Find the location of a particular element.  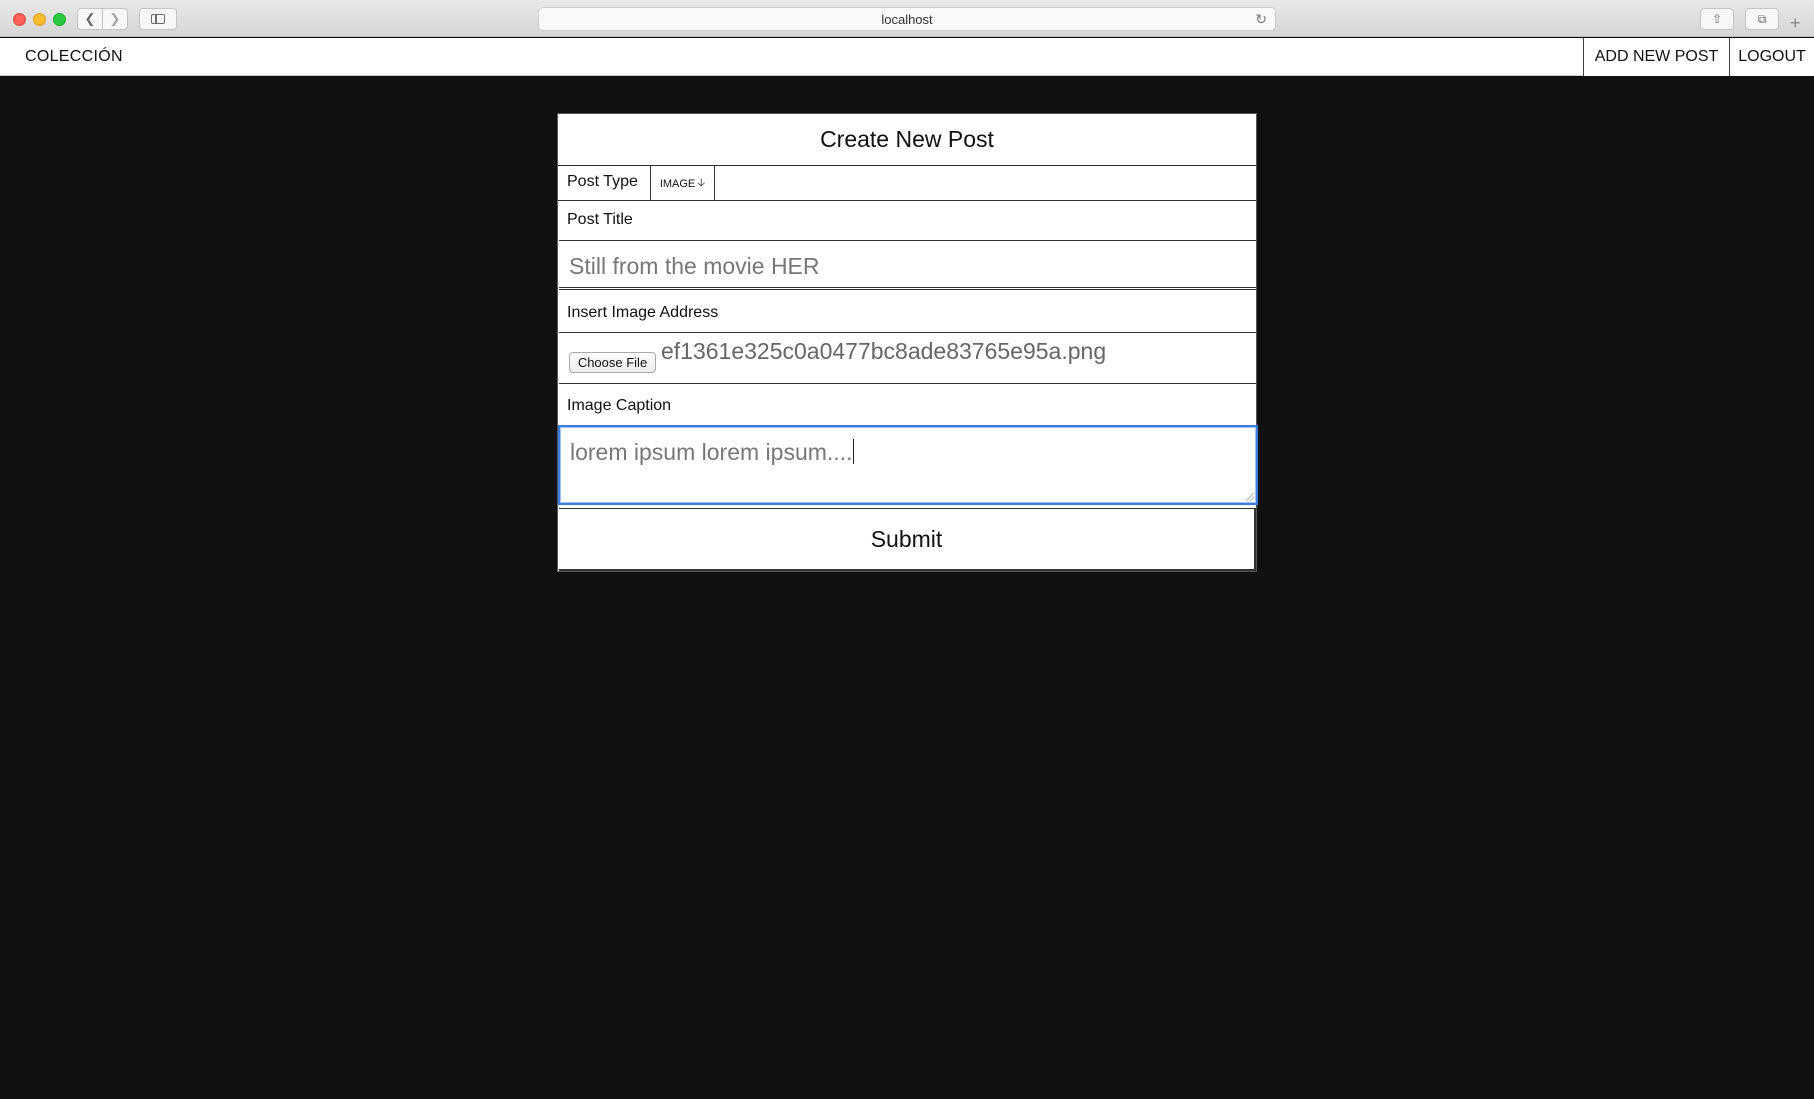

resize-handle-icon is located at coordinates (1250, 497).